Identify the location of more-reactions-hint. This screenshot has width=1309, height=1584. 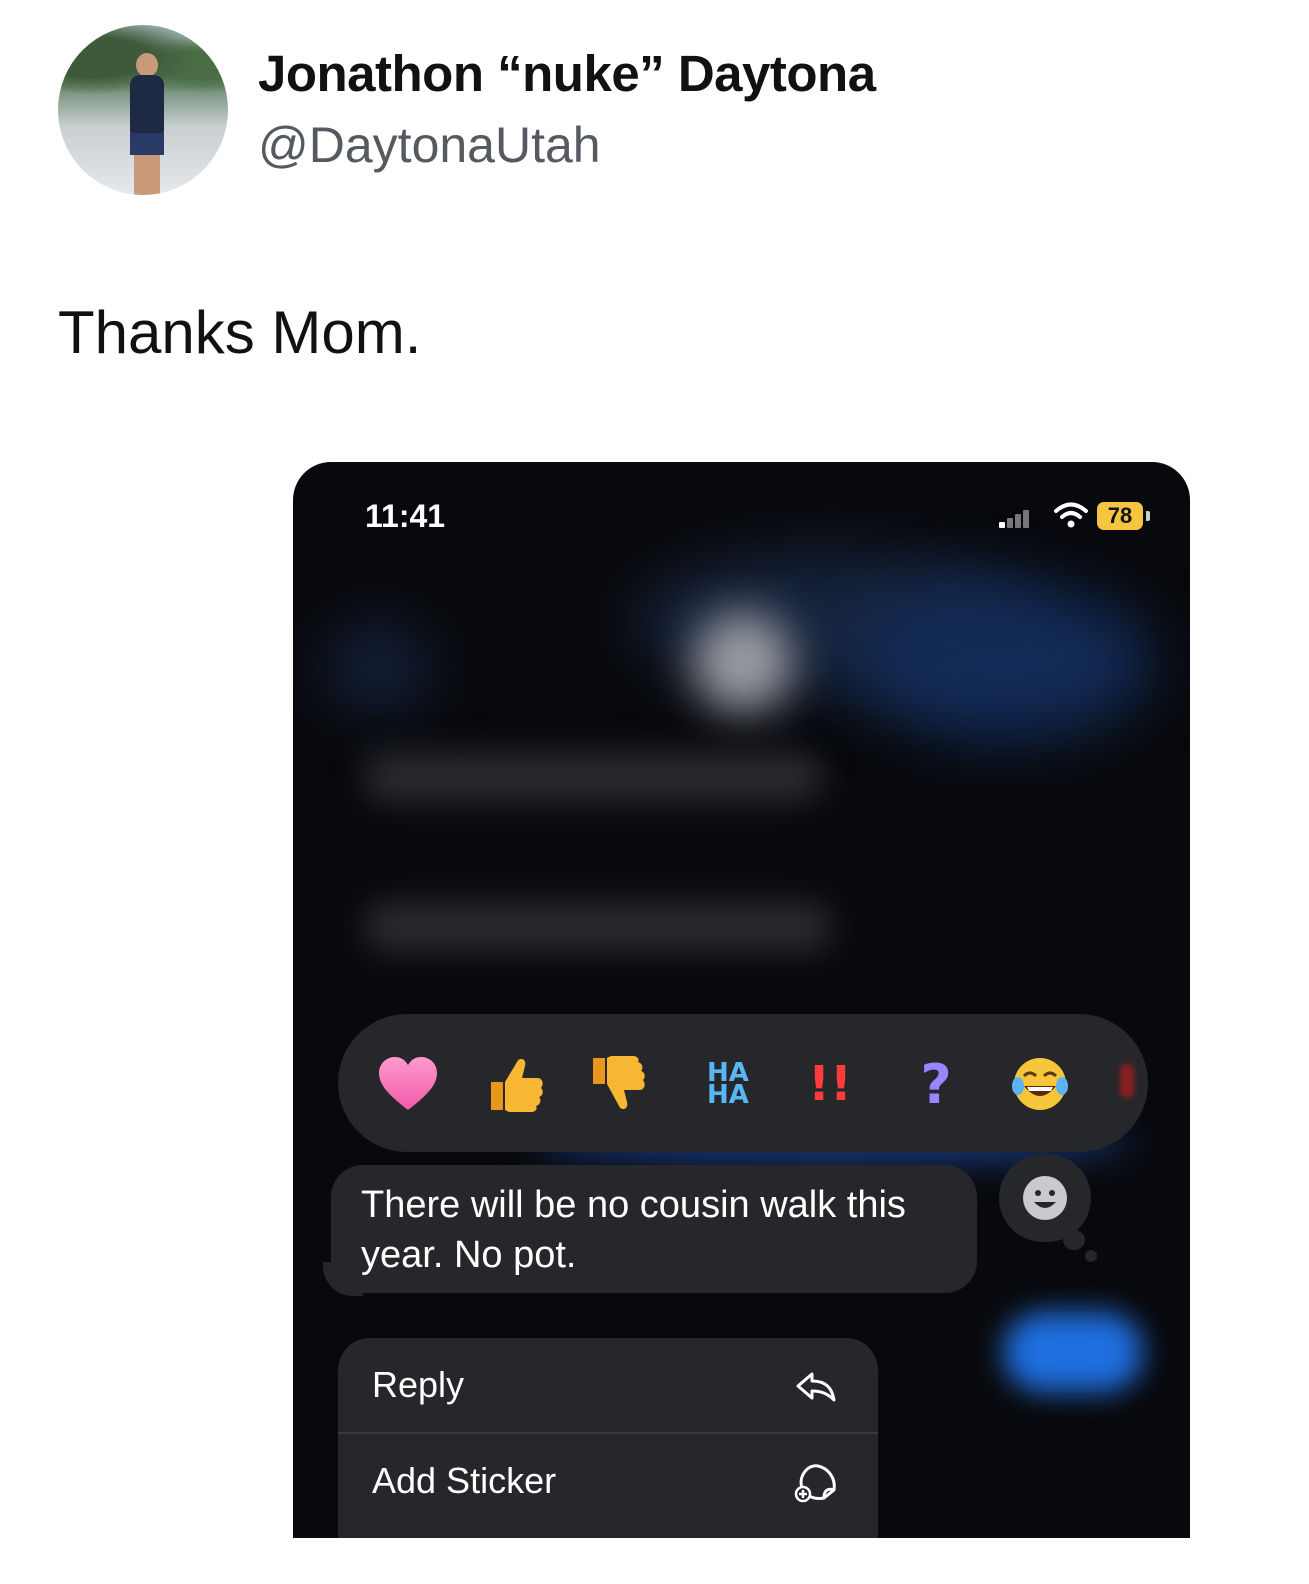
(1127, 1081).